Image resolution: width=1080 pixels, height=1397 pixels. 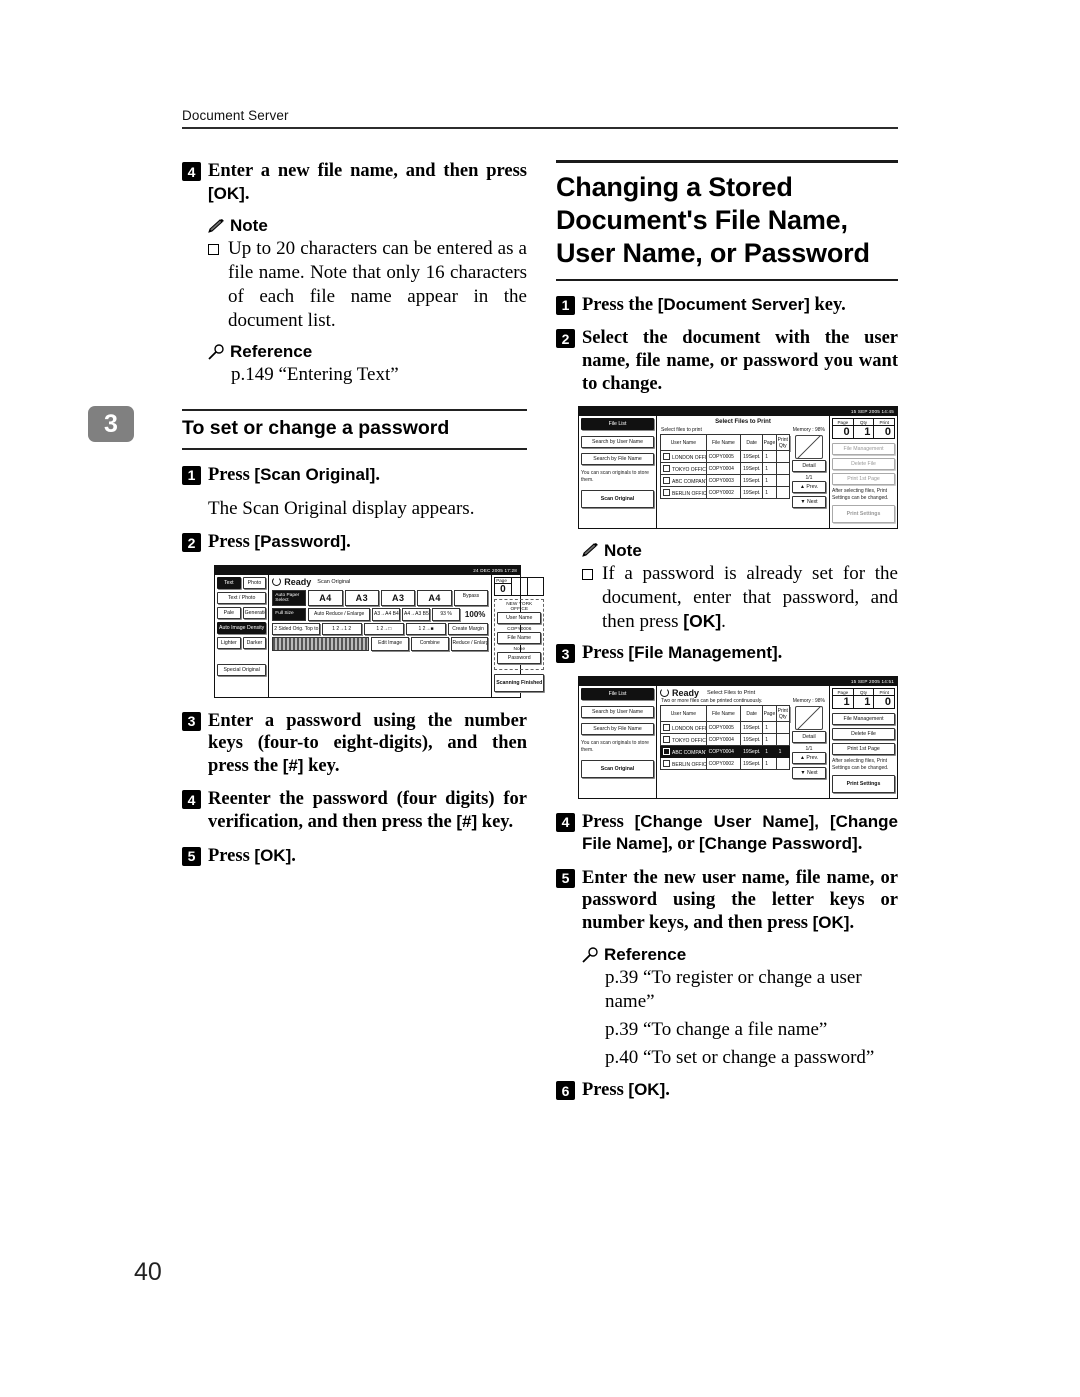 I want to click on key-photo: Photo, so click(x=254, y=582).